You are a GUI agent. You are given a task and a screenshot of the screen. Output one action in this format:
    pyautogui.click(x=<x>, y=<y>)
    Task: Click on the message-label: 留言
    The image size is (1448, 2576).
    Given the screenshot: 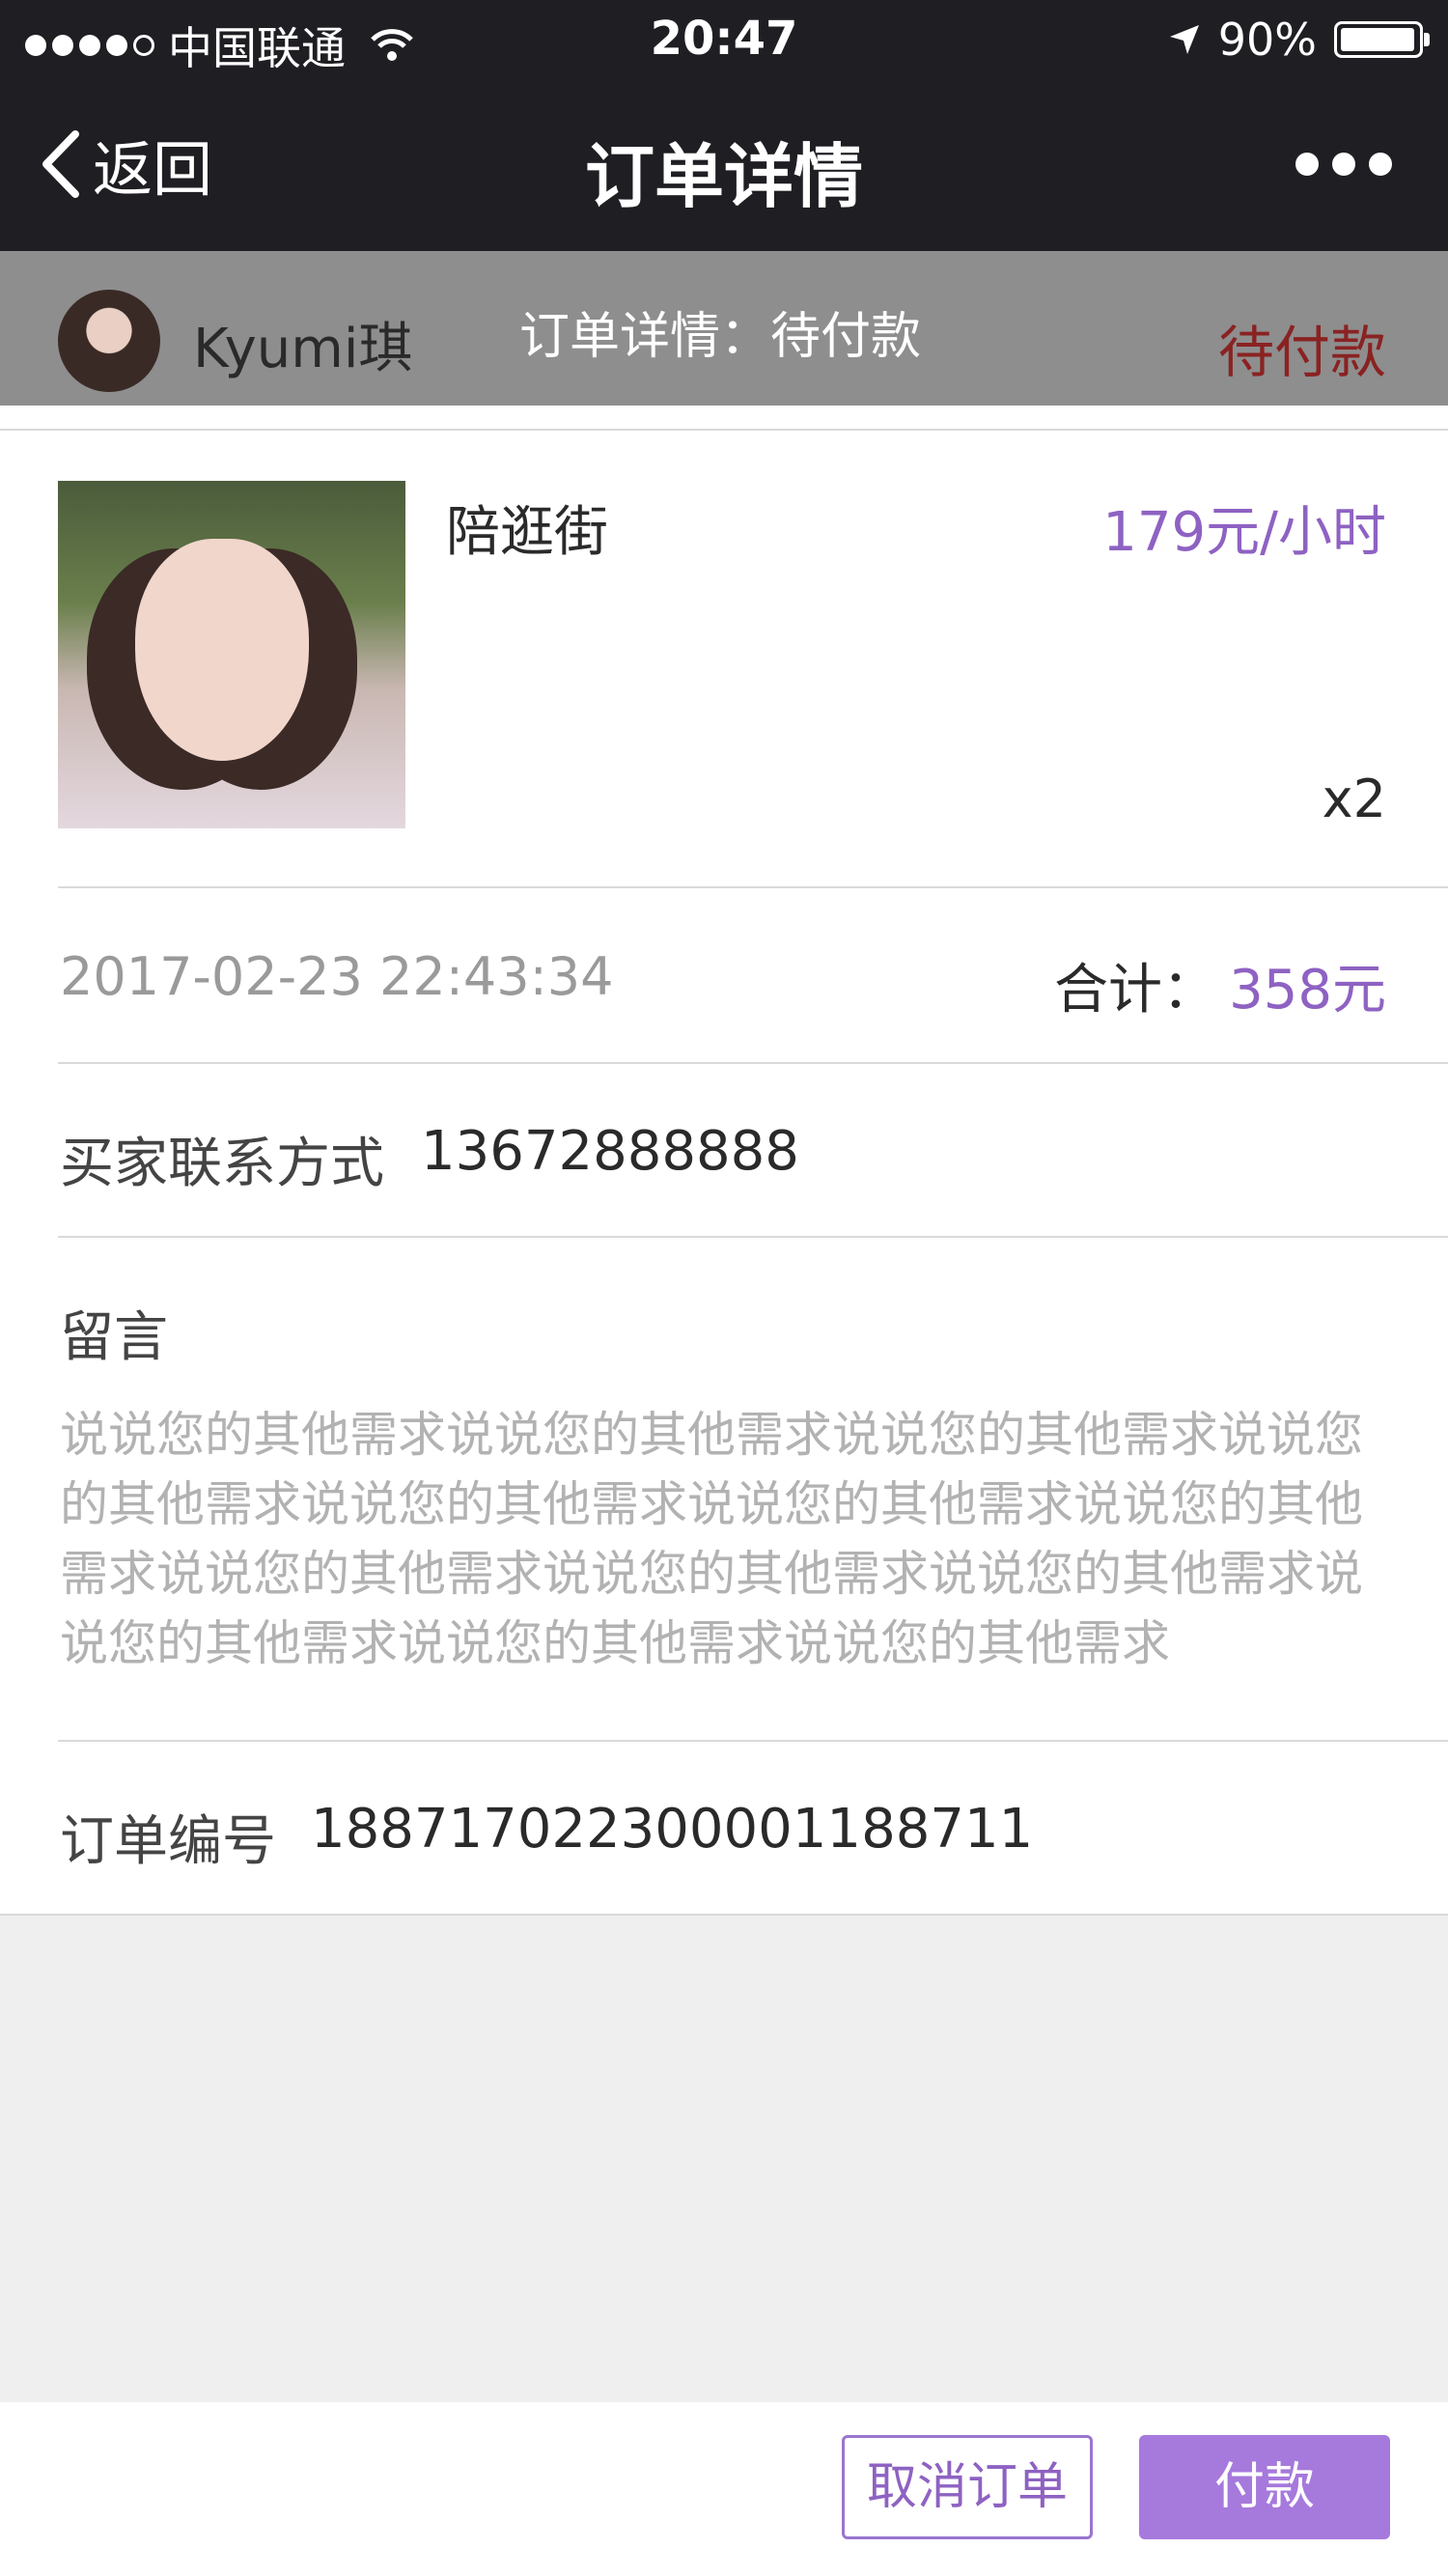 What is the action you would take?
    pyautogui.click(x=114, y=1338)
    